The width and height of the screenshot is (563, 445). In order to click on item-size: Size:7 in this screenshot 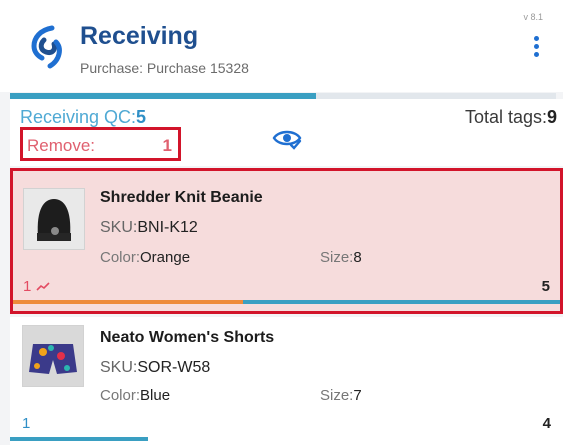, I will do `click(341, 395)`.